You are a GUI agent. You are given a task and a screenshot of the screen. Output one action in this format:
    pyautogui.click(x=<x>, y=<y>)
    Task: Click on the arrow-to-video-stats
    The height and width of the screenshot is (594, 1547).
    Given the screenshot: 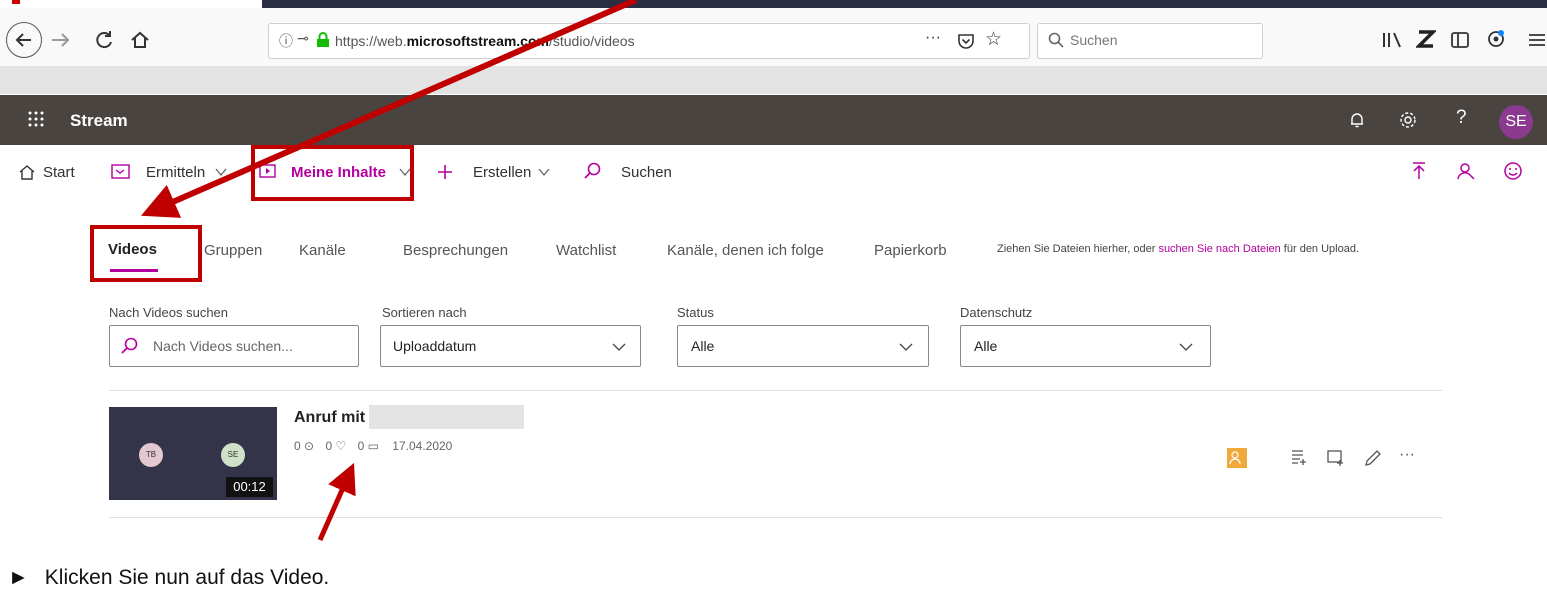 What is the action you would take?
    pyautogui.click(x=336, y=502)
    